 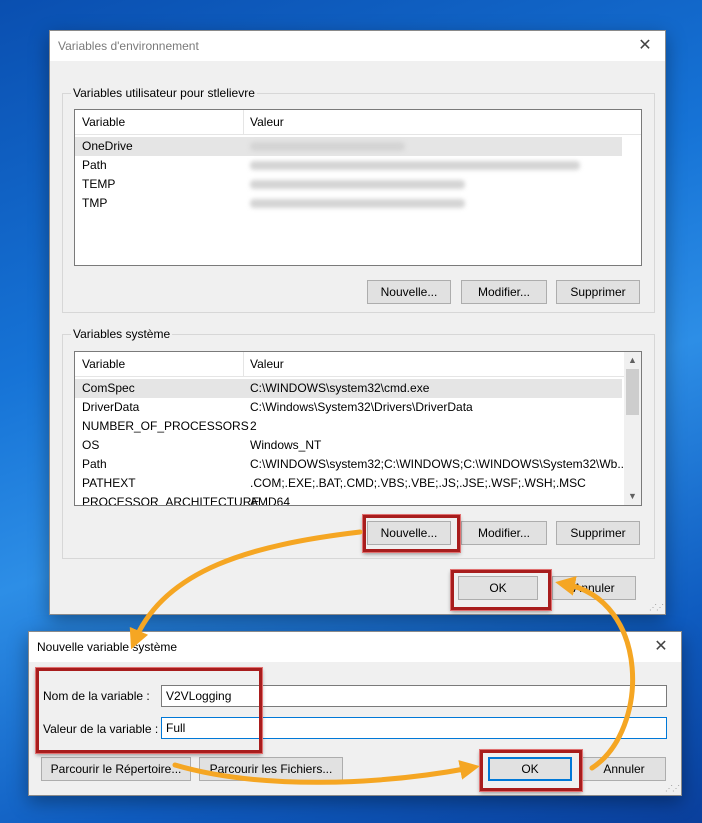 I want to click on window-title: Variables d'environnement, so click(x=128, y=46).